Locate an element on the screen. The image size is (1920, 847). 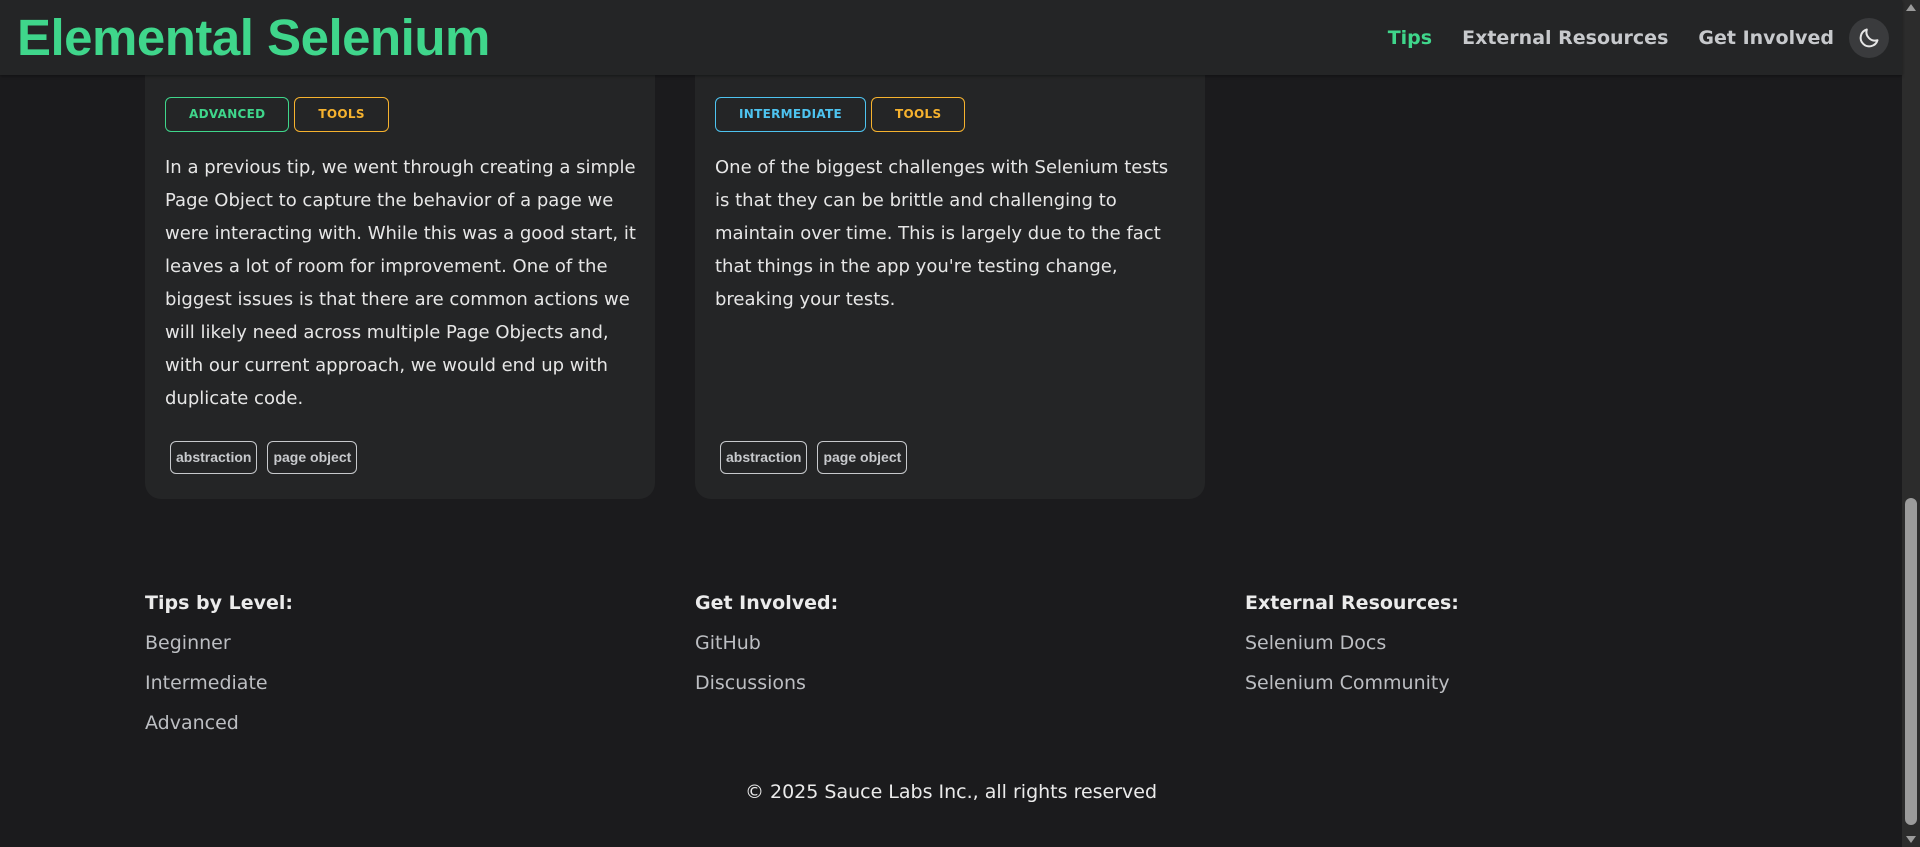
footer-column-get-involved: Get Involved: GitHub Discussions is located at coordinates (766, 650).